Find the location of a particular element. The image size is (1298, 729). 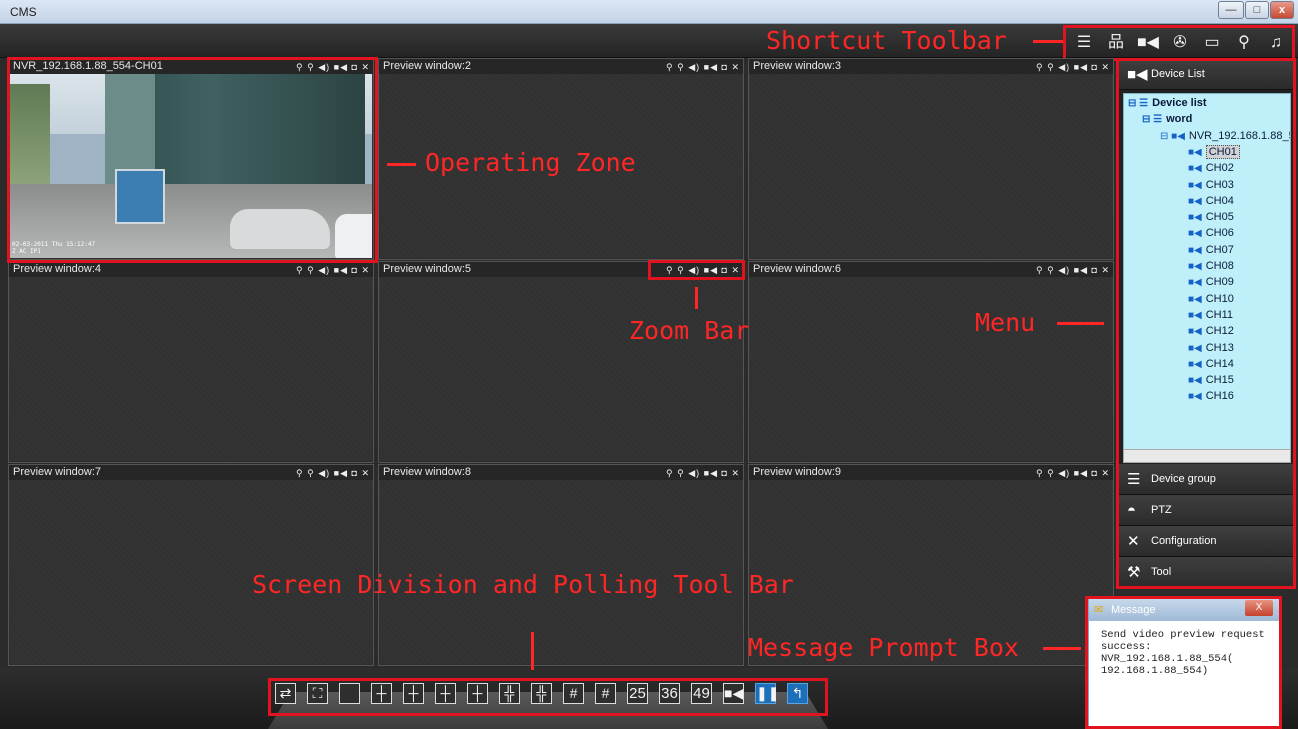

preview-window-label: Preview window:3 is located at coordinates (797, 66).